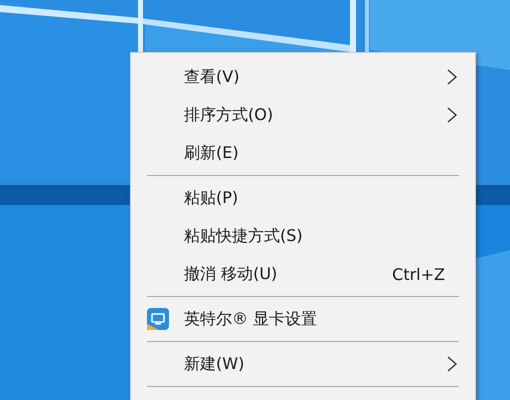  What do you see at coordinates (303, 274) in the screenshot?
I see `menu-item: 撤消 移动(U) Ctrl+Z` at bounding box center [303, 274].